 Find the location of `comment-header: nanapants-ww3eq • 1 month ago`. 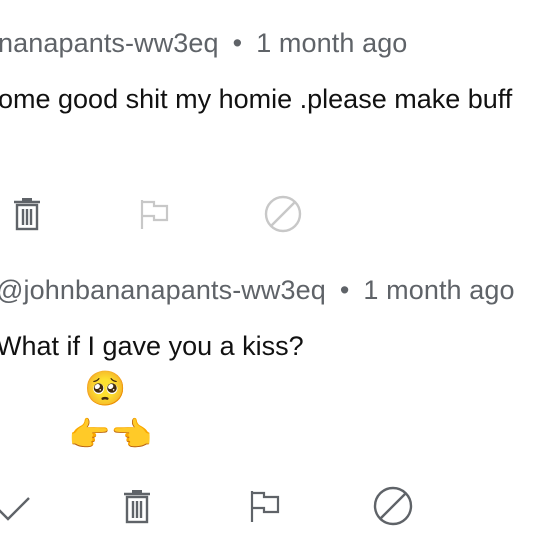

comment-header: nanapants-ww3eq • 1 month ago is located at coordinates (203, 43).